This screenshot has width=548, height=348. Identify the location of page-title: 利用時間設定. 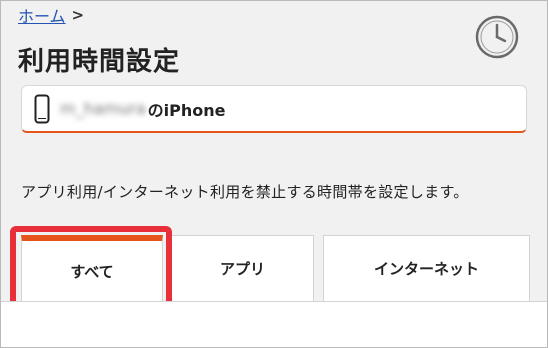
(99, 62).